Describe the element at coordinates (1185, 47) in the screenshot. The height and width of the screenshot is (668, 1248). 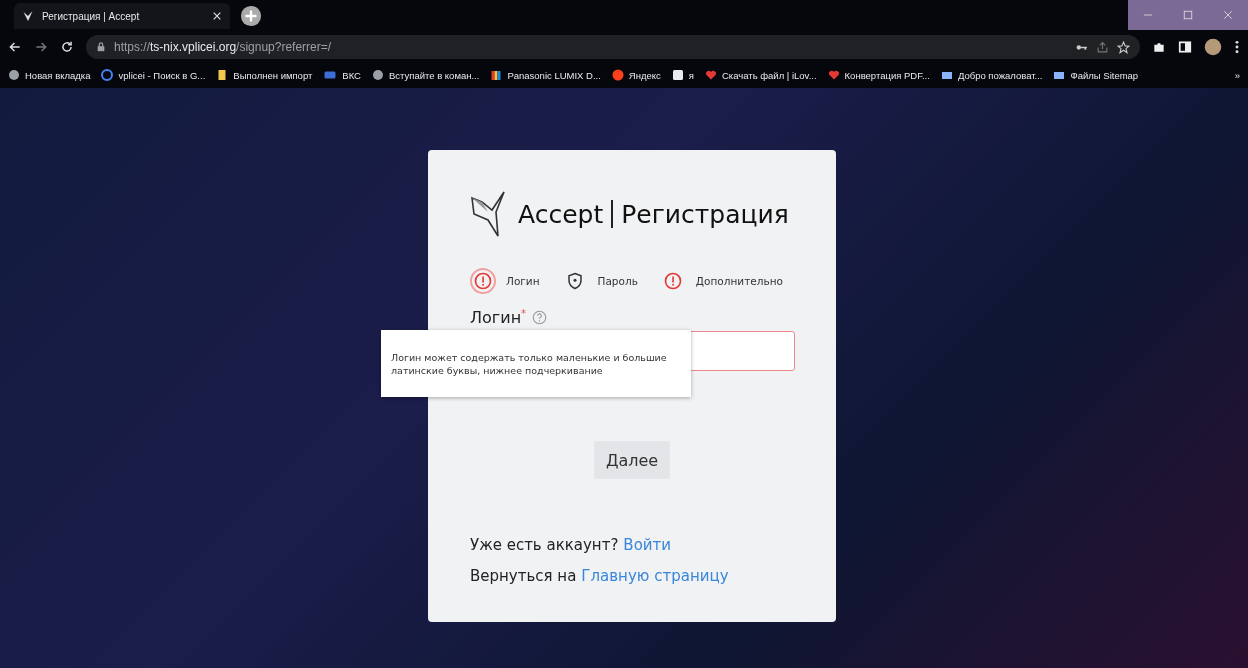
I see `side-panel-icon` at that location.